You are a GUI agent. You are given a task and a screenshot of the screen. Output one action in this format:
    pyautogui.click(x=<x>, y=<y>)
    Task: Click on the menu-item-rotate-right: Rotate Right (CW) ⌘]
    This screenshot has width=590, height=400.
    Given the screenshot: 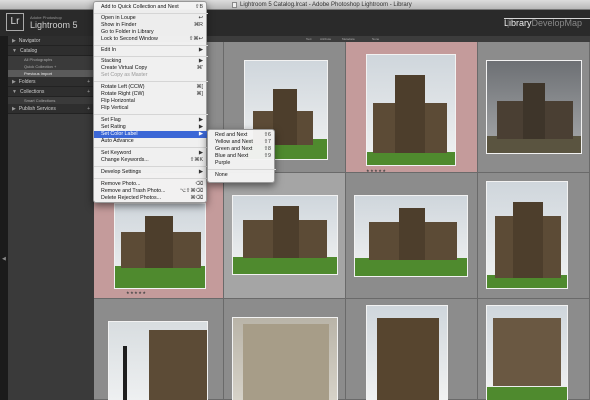 What is the action you would take?
    pyautogui.click(x=151, y=94)
    